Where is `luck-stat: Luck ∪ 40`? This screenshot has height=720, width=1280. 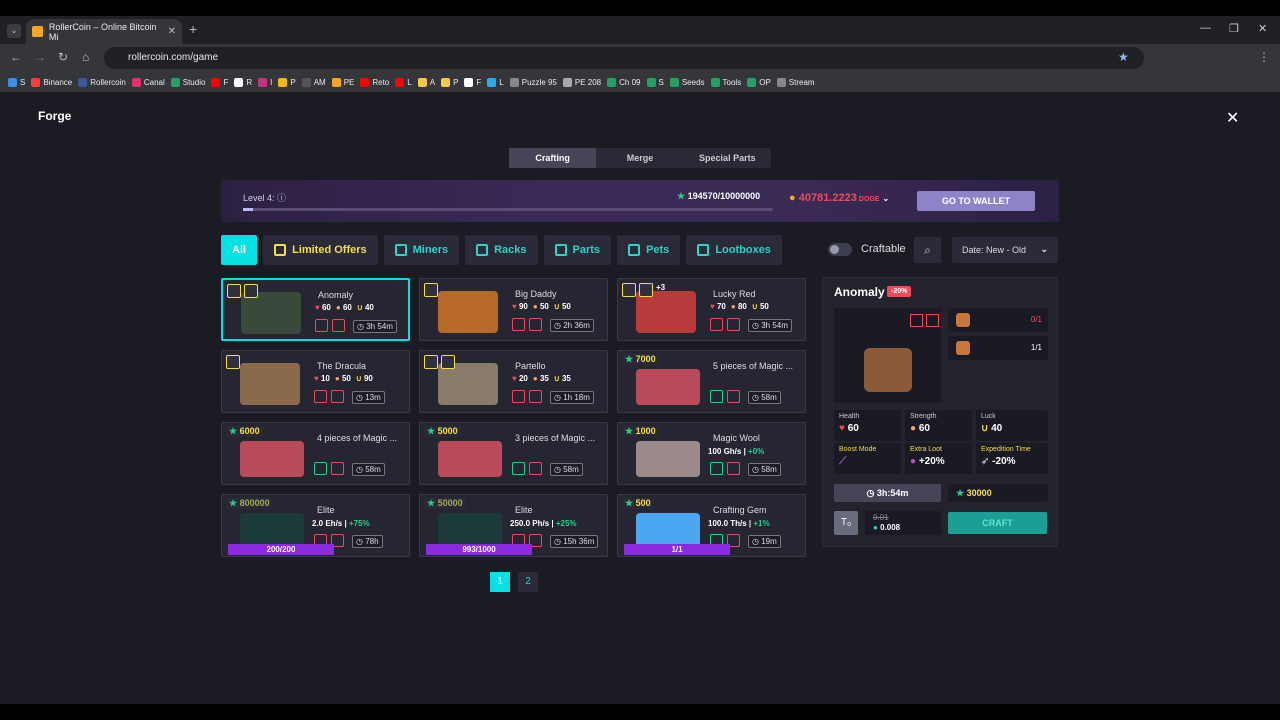
luck-stat: Luck ∪ 40 is located at coordinates (1012, 425).